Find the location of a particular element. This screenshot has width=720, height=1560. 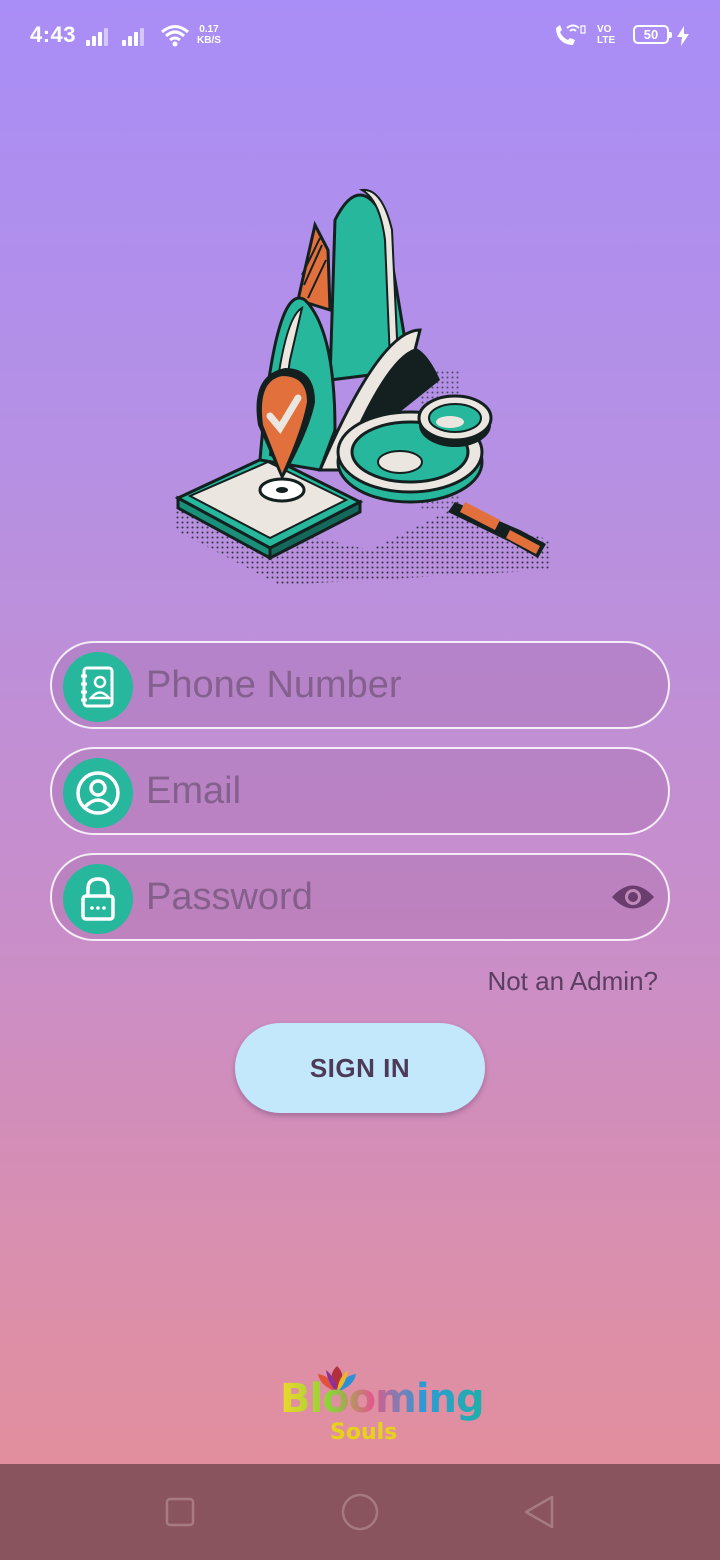

navigation-bar is located at coordinates (360, 1512).